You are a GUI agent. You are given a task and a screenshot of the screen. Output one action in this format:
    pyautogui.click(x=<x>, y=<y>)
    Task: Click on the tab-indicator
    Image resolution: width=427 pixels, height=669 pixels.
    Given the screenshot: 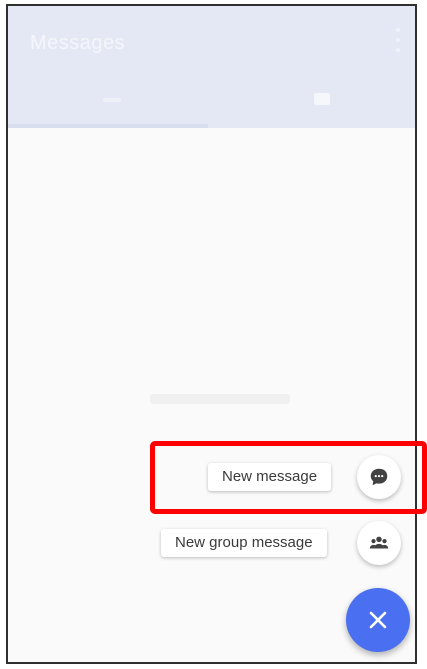 What is the action you would take?
    pyautogui.click(x=108, y=126)
    